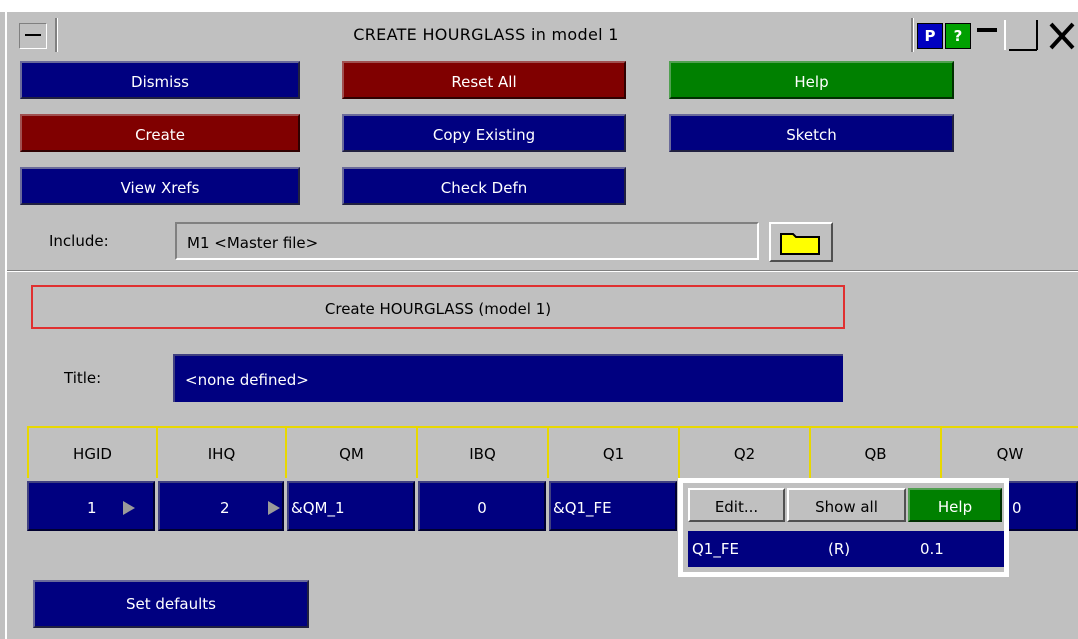 This screenshot has width=1078, height=639. What do you see at coordinates (958, 36) in the screenshot?
I see `question-help-button: ?` at bounding box center [958, 36].